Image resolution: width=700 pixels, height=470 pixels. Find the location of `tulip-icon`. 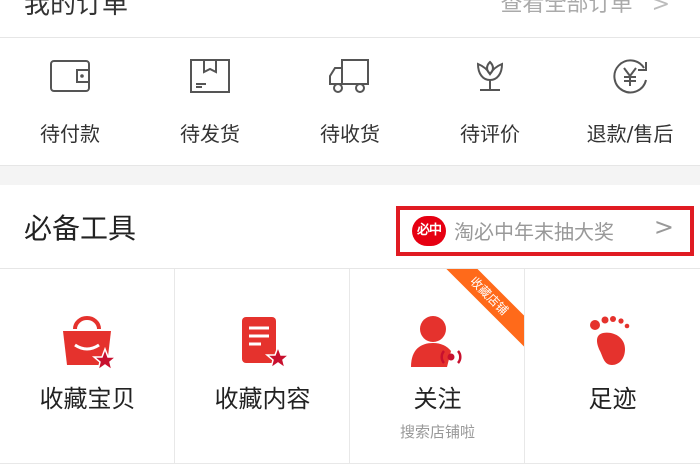

tulip-icon is located at coordinates (490, 75).